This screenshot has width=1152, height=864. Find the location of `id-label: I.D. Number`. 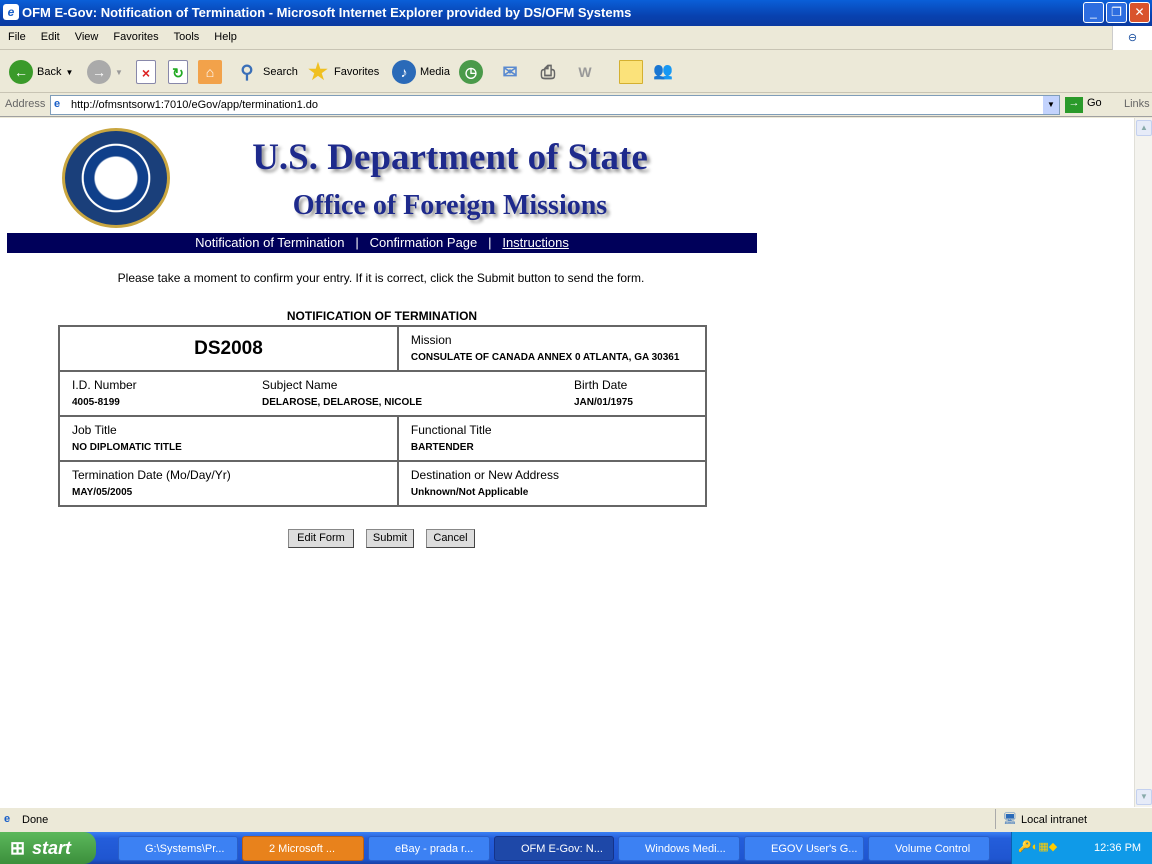

id-label: I.D. Number is located at coordinates (104, 385).